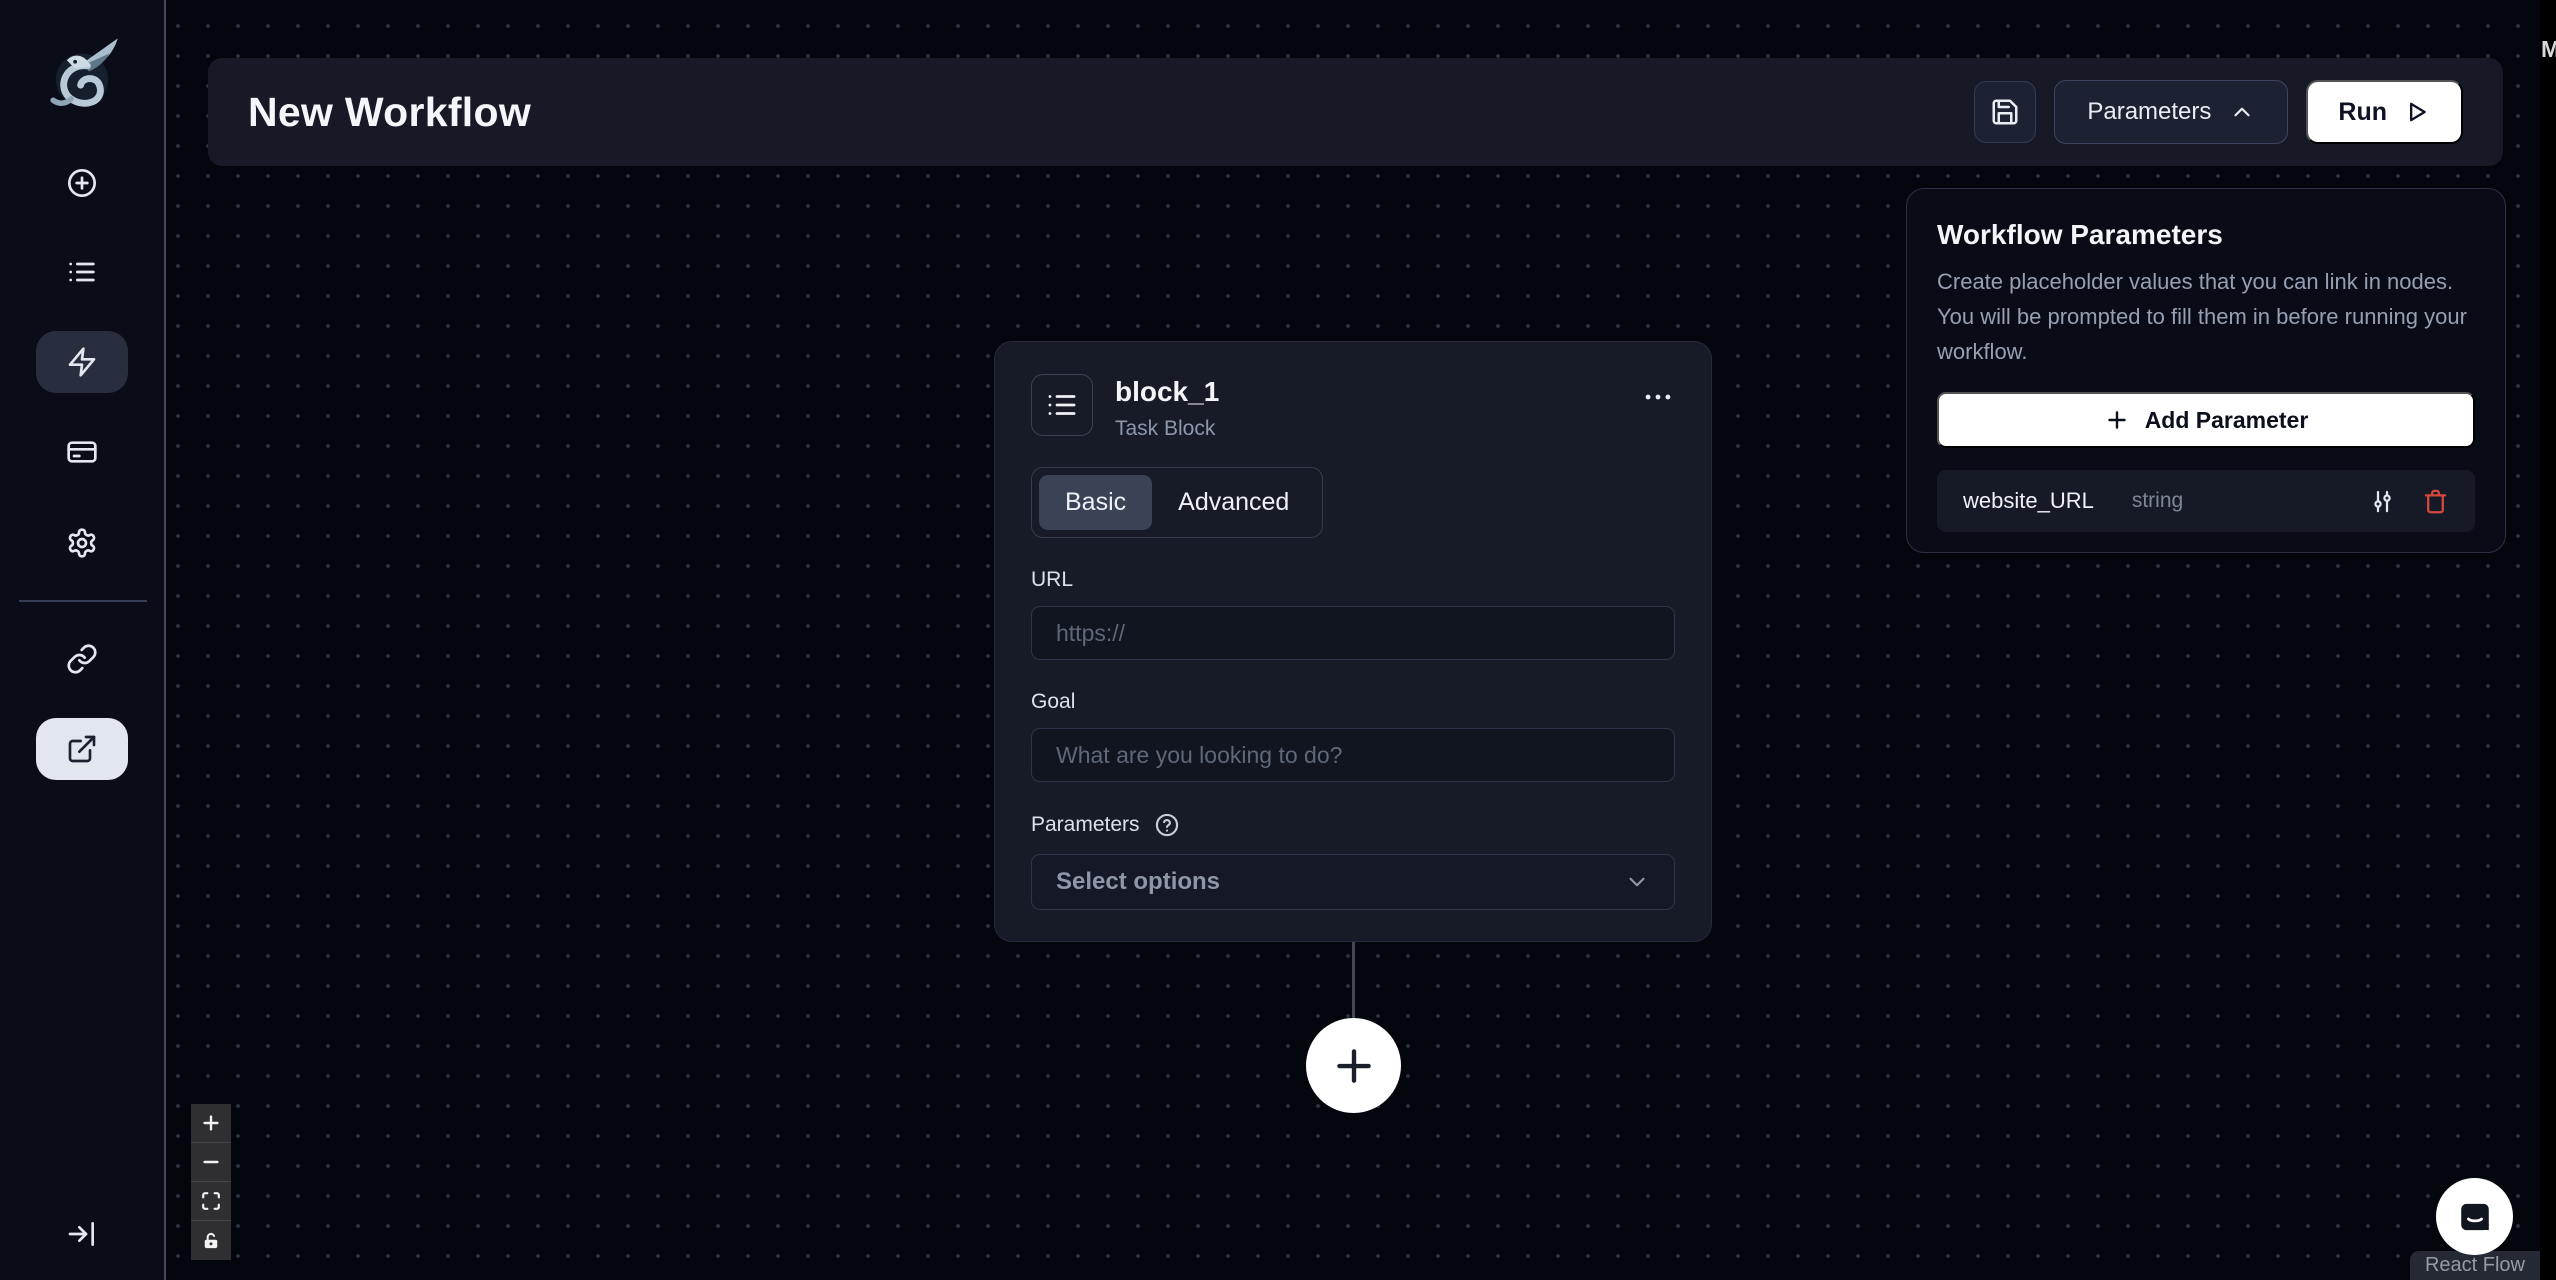 The image size is (2556, 1280). I want to click on fit-view-button, so click(211, 1201).